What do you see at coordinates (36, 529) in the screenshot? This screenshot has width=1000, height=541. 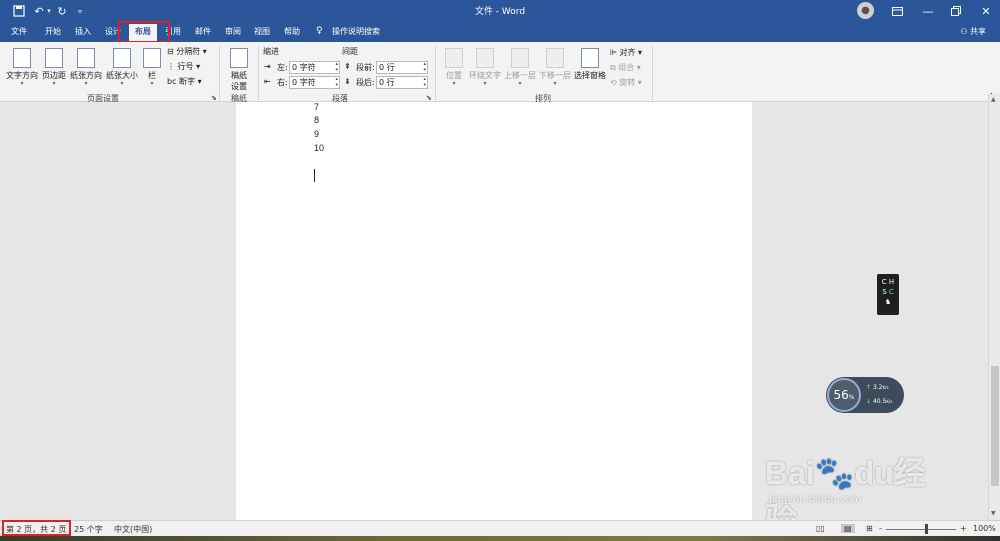 I see `page-count: 第 2 页，共 2 页` at bounding box center [36, 529].